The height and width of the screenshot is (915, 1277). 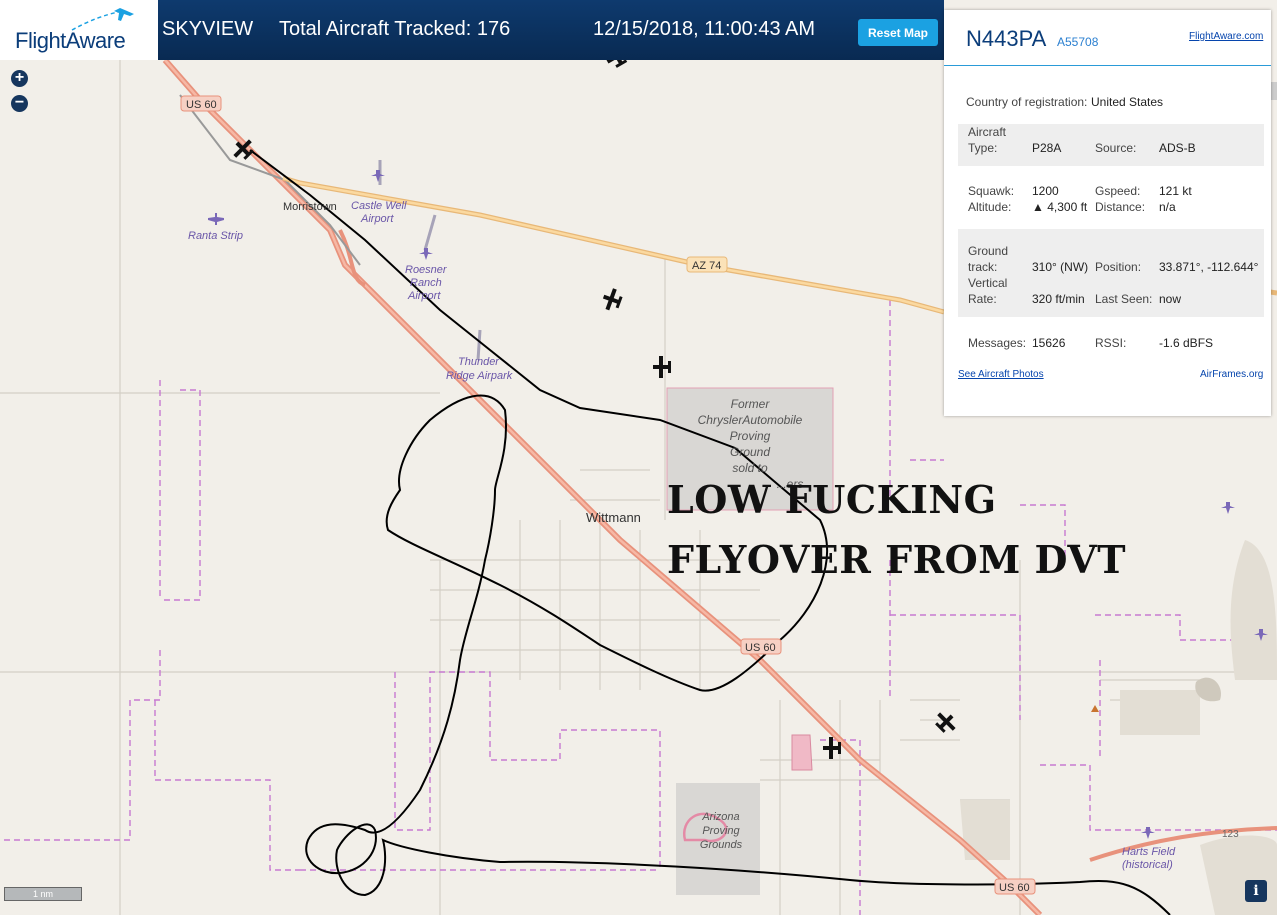 What do you see at coordinates (1177, 148) in the screenshot?
I see `source-value: ADS-B` at bounding box center [1177, 148].